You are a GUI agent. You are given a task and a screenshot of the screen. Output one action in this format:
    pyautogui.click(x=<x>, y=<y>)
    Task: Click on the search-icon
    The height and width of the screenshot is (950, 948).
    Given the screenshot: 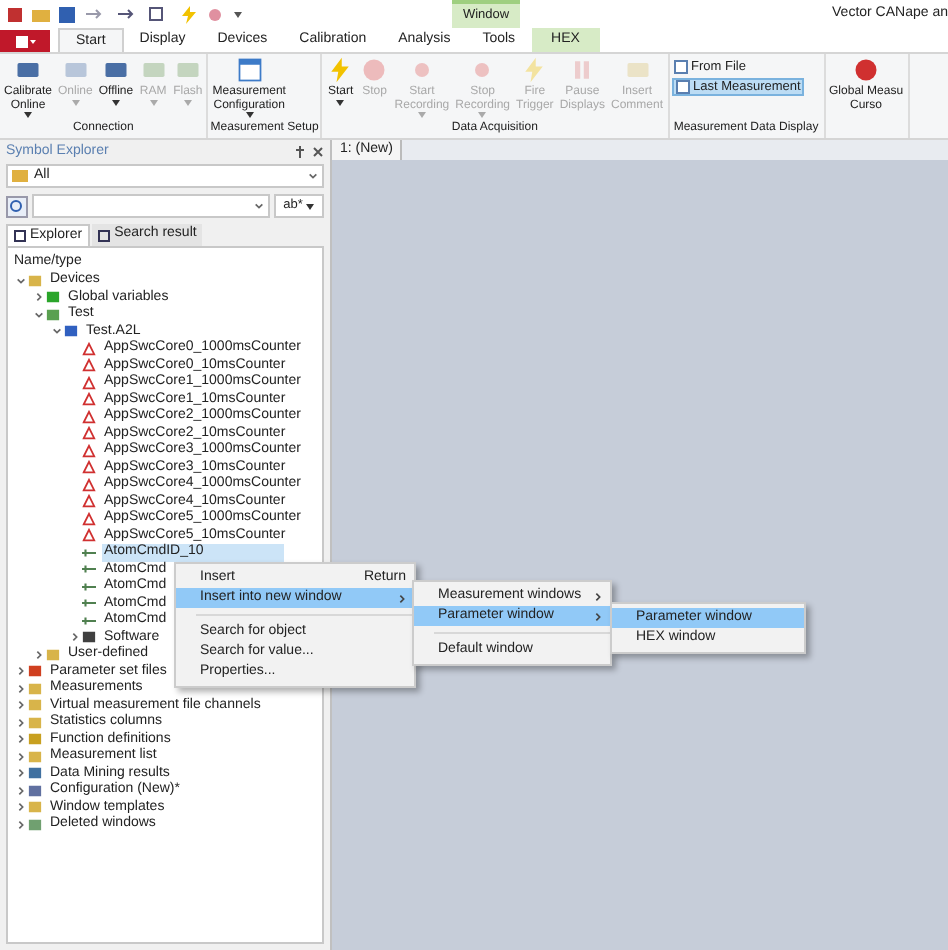 What is the action you would take?
    pyautogui.click(x=17, y=206)
    